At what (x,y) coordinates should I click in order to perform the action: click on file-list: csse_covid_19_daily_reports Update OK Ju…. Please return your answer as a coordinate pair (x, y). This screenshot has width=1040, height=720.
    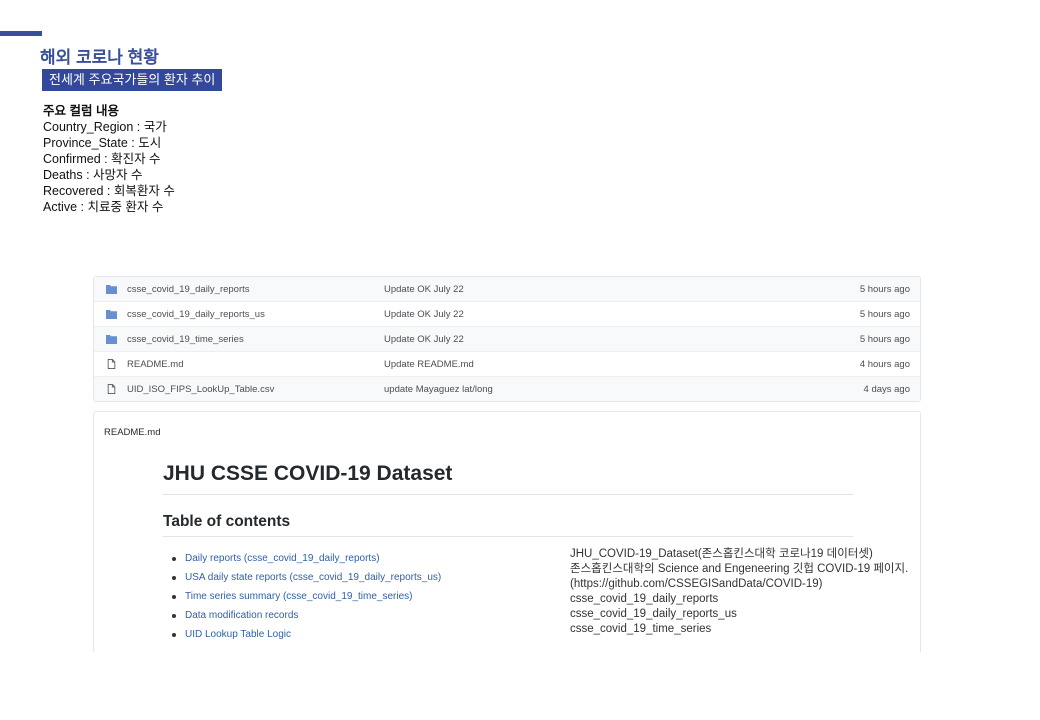
    Looking at the image, I should click on (507, 339).